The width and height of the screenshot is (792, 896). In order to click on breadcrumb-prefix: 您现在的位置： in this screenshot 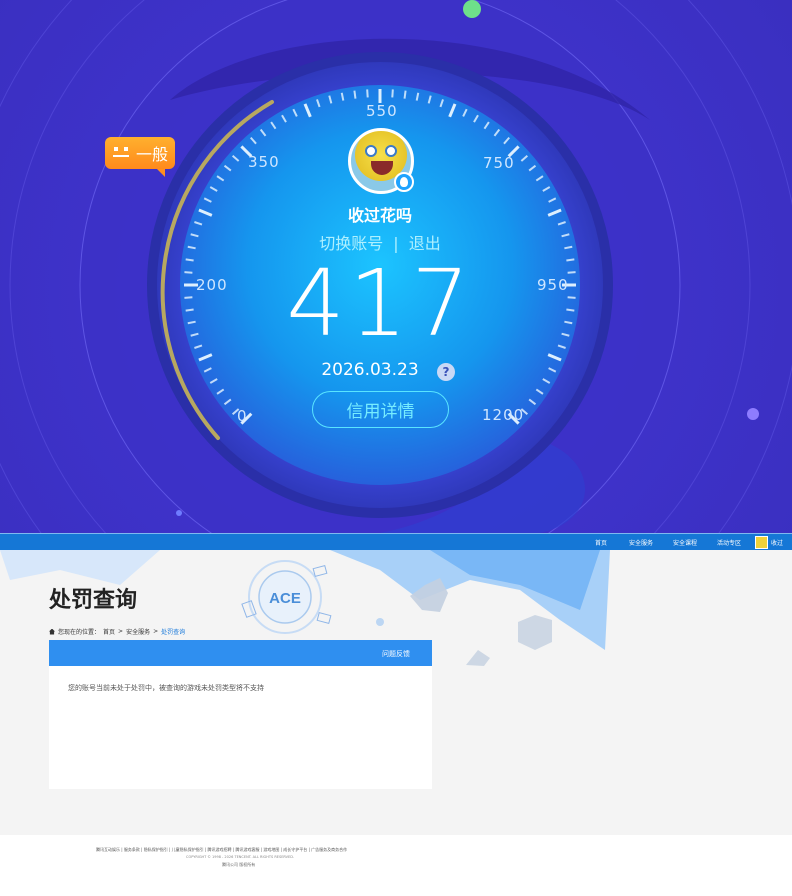, I will do `click(79, 632)`.